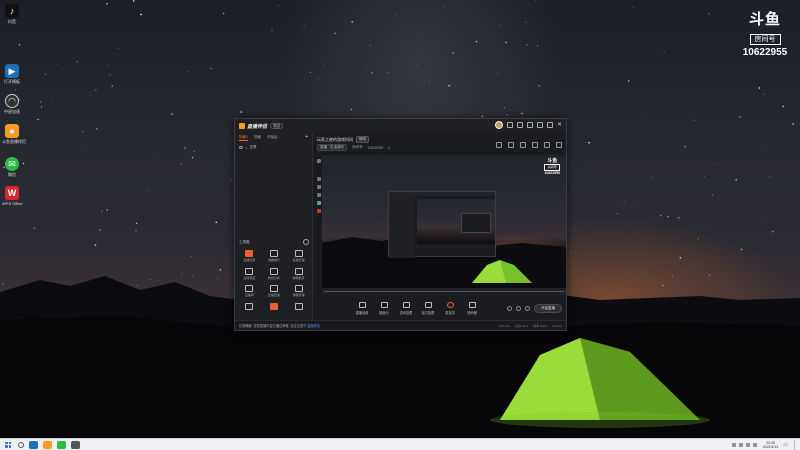 The image size is (800, 450). I want to click on tool-item: 粉丝分析, so click(274, 274).